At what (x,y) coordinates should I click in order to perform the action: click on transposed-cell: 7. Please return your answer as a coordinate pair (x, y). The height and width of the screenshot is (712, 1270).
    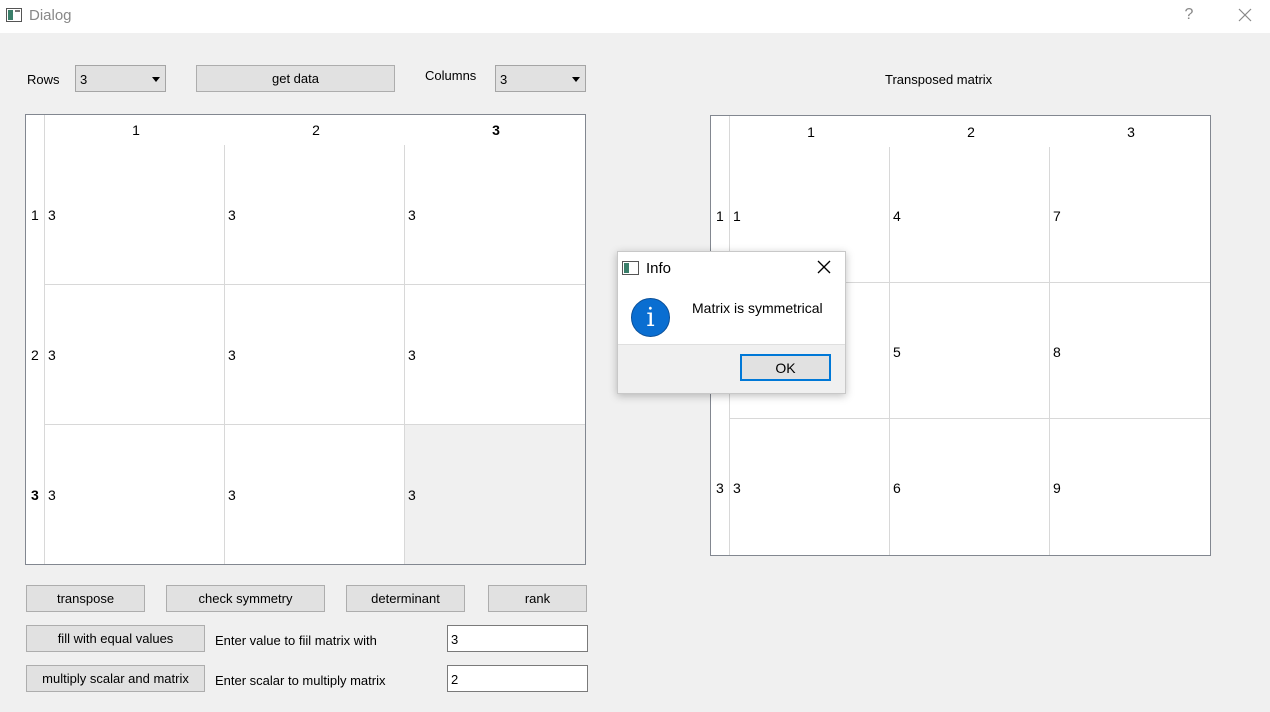
    Looking at the image, I should click on (1130, 215).